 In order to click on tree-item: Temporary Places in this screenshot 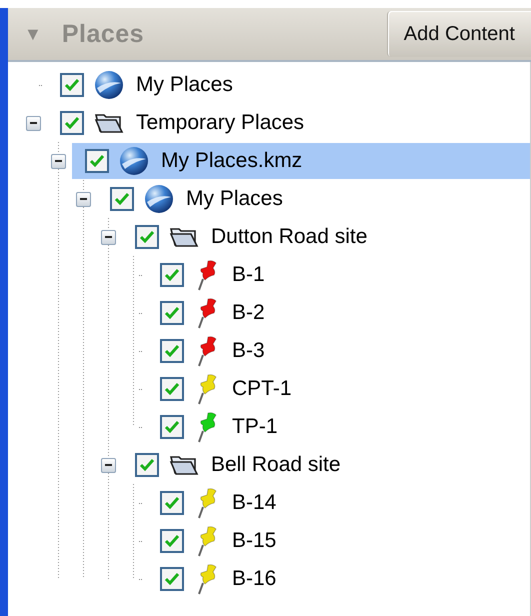, I will do `click(288, 123)`.